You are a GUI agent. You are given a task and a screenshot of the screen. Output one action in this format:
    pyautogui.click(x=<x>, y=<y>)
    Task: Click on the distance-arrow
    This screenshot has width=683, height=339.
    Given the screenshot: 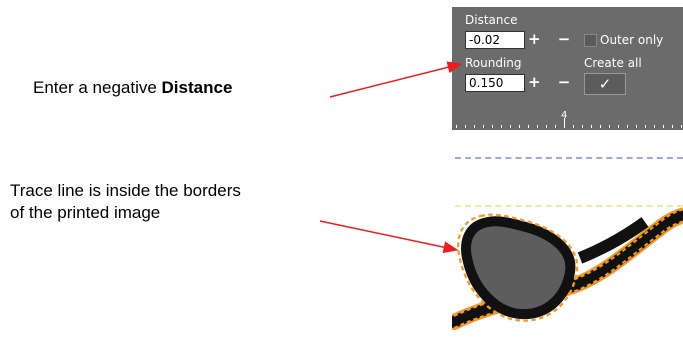 What is the action you would take?
    pyautogui.click(x=396, y=79)
    